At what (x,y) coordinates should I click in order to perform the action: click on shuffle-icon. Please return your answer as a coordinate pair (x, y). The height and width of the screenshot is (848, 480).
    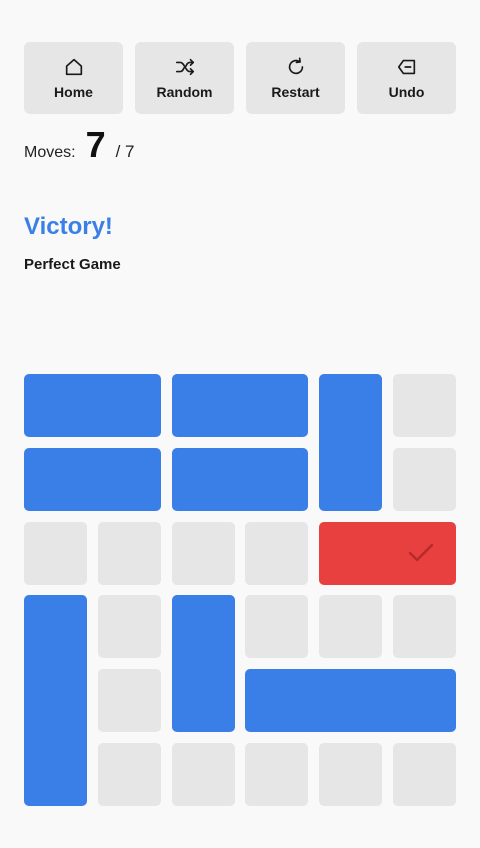
    Looking at the image, I should click on (184, 67).